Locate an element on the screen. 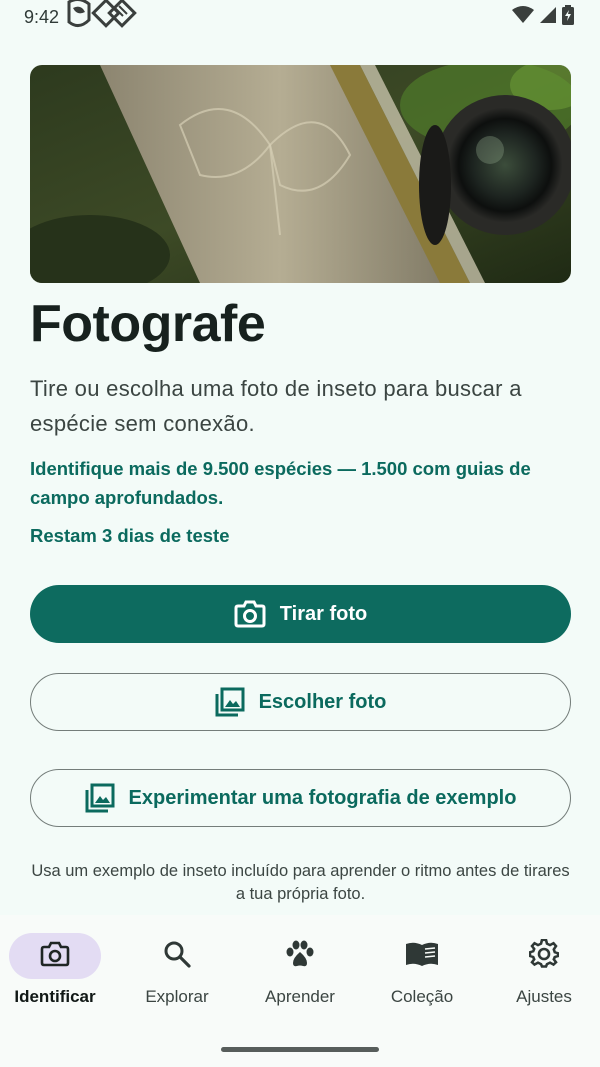  status-time: 9:42 is located at coordinates (42, 16).